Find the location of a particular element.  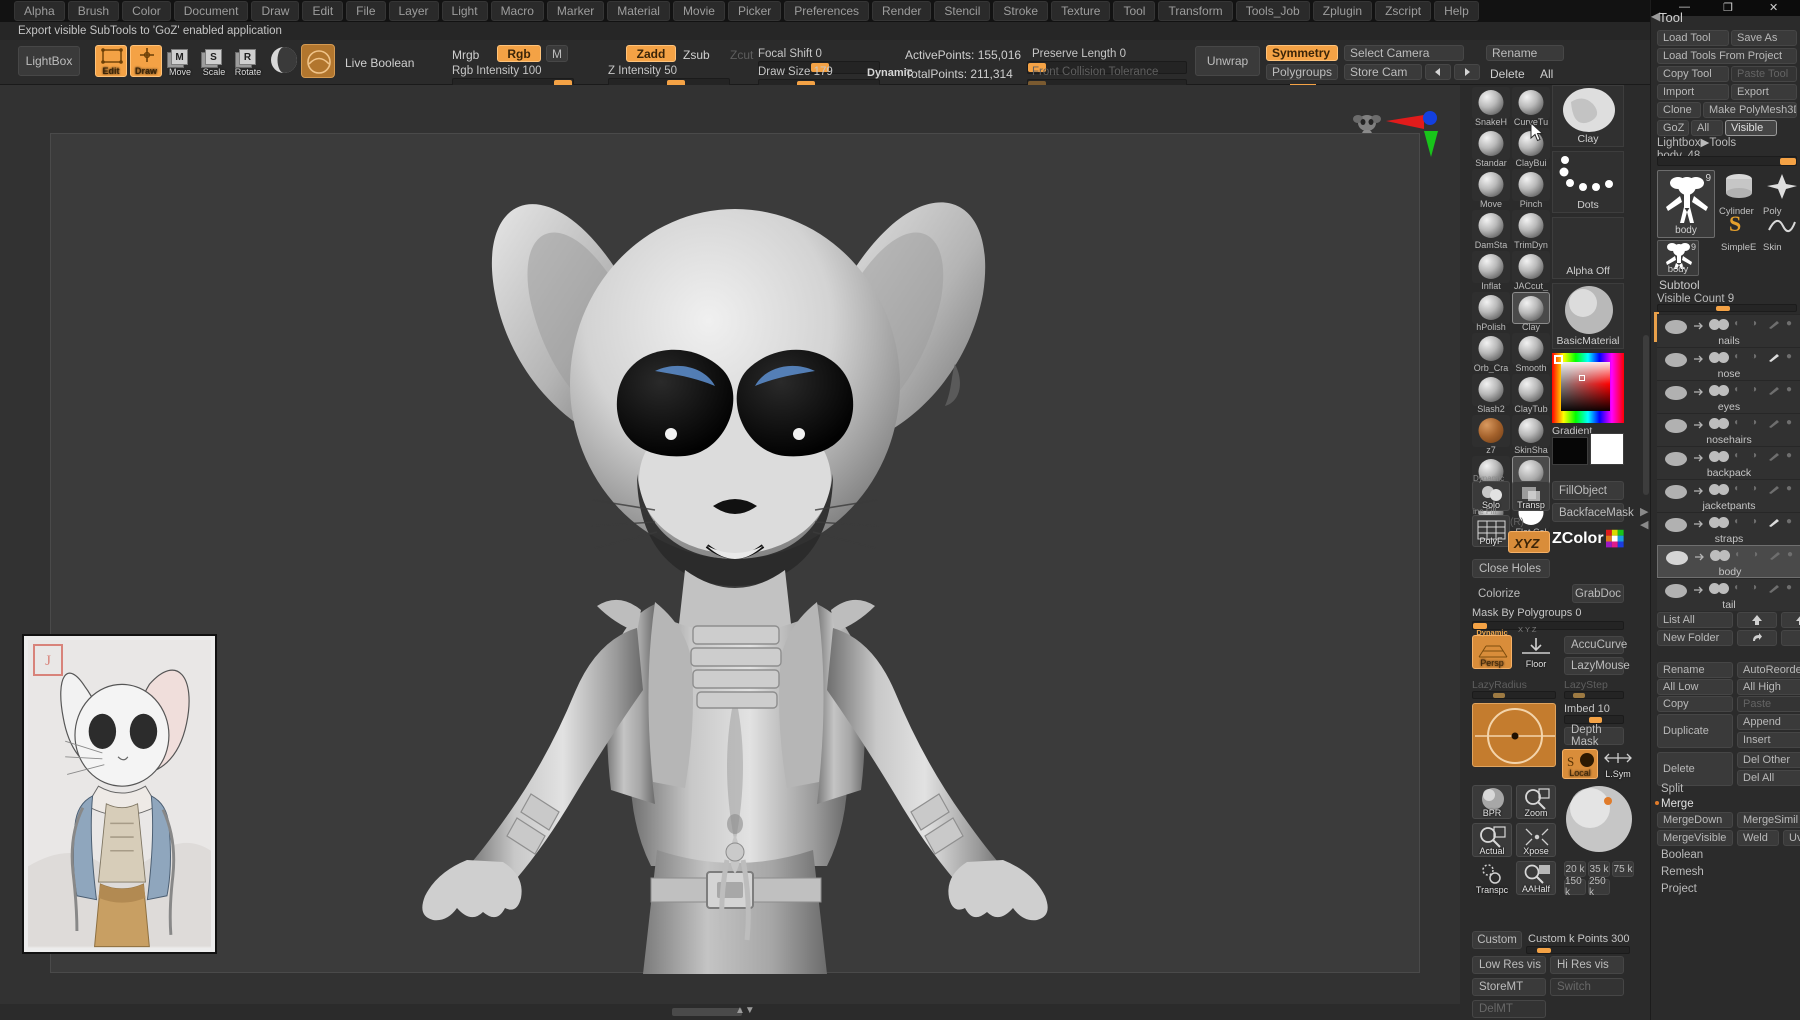

del-other-button: Del Other is located at coordinates (1768, 760).